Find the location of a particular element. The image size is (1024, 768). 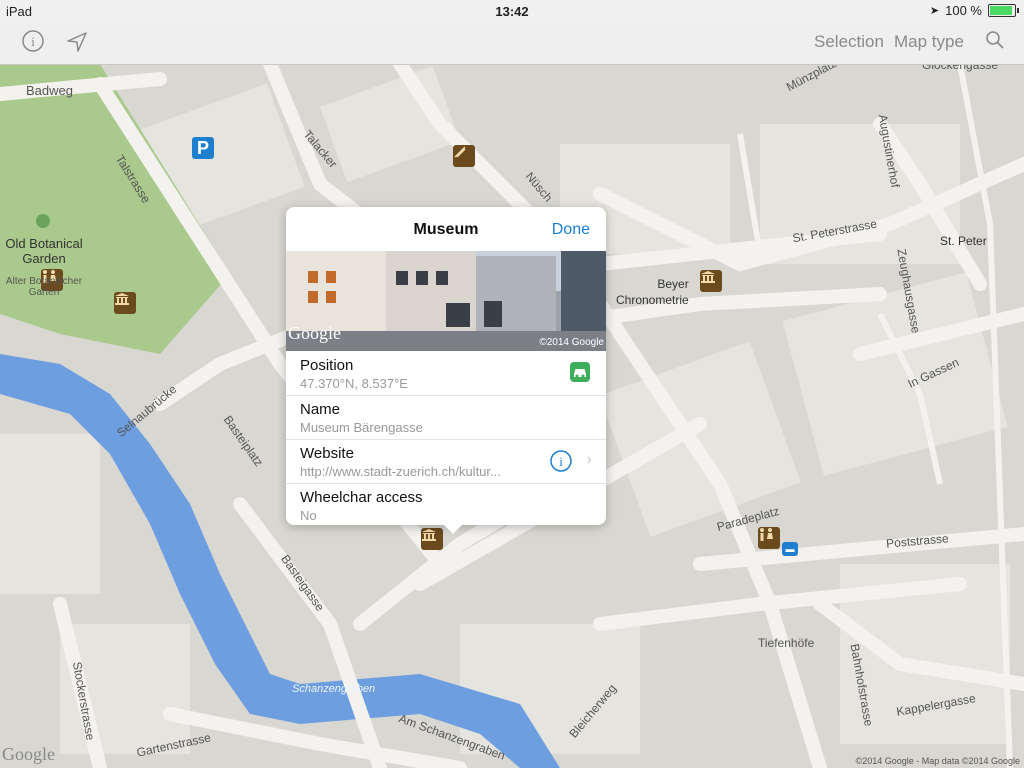

place-sub-label: Alter Botanischer Garten is located at coordinates (44, 287).